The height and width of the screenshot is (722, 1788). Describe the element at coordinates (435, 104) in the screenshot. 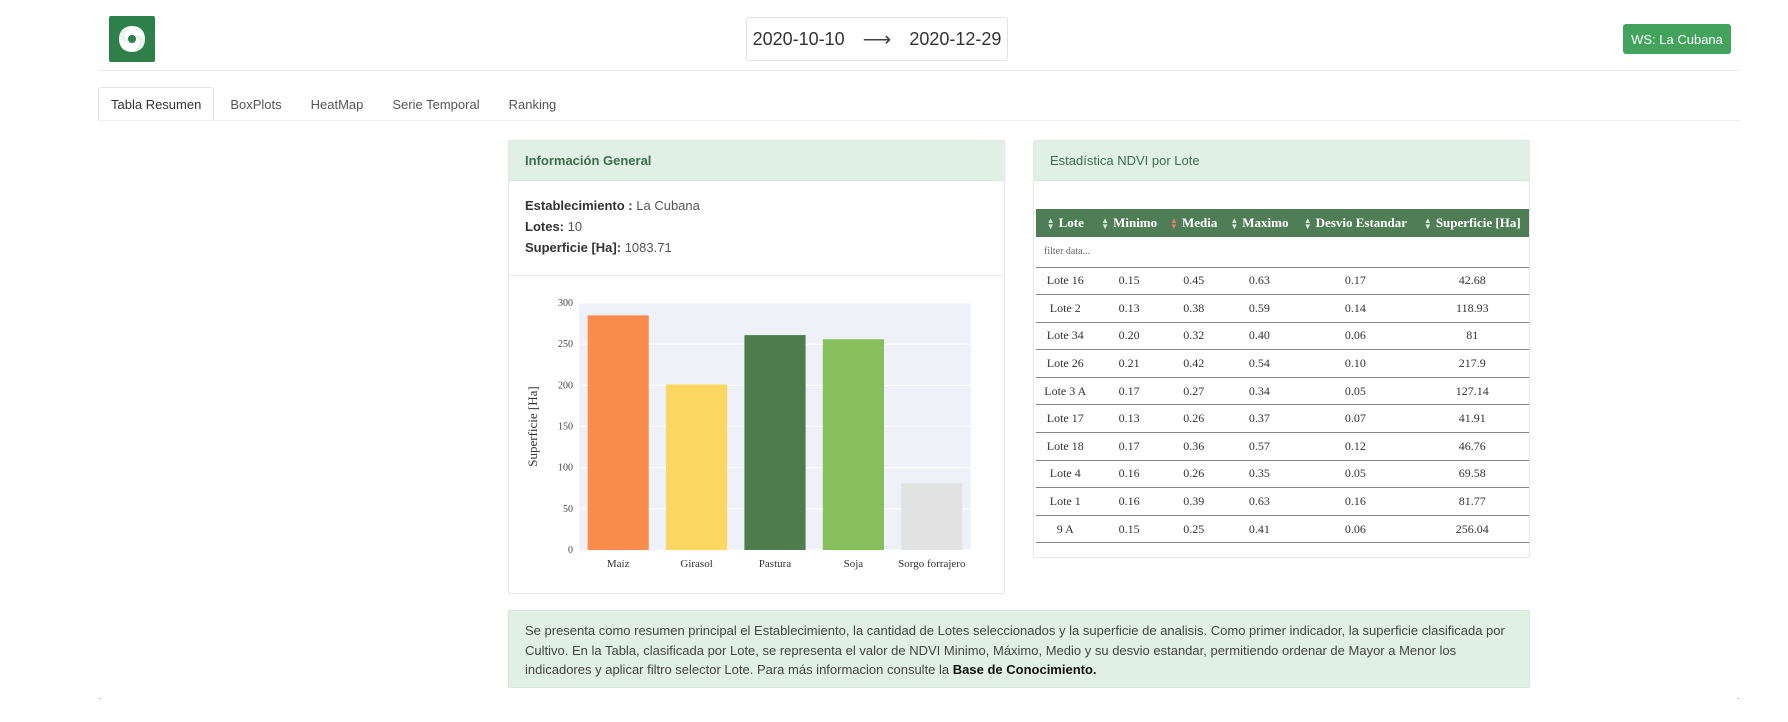

I see `tab-serie-temporal: Serie Temporal` at that location.